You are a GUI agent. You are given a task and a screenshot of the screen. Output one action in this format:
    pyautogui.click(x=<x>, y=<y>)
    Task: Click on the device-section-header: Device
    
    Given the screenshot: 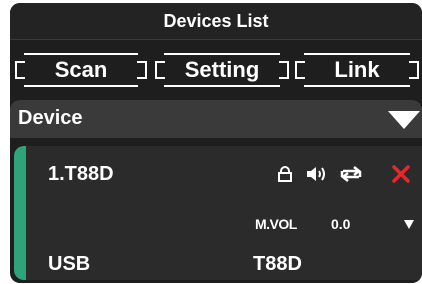 What is the action you would take?
    pyautogui.click(x=216, y=119)
    